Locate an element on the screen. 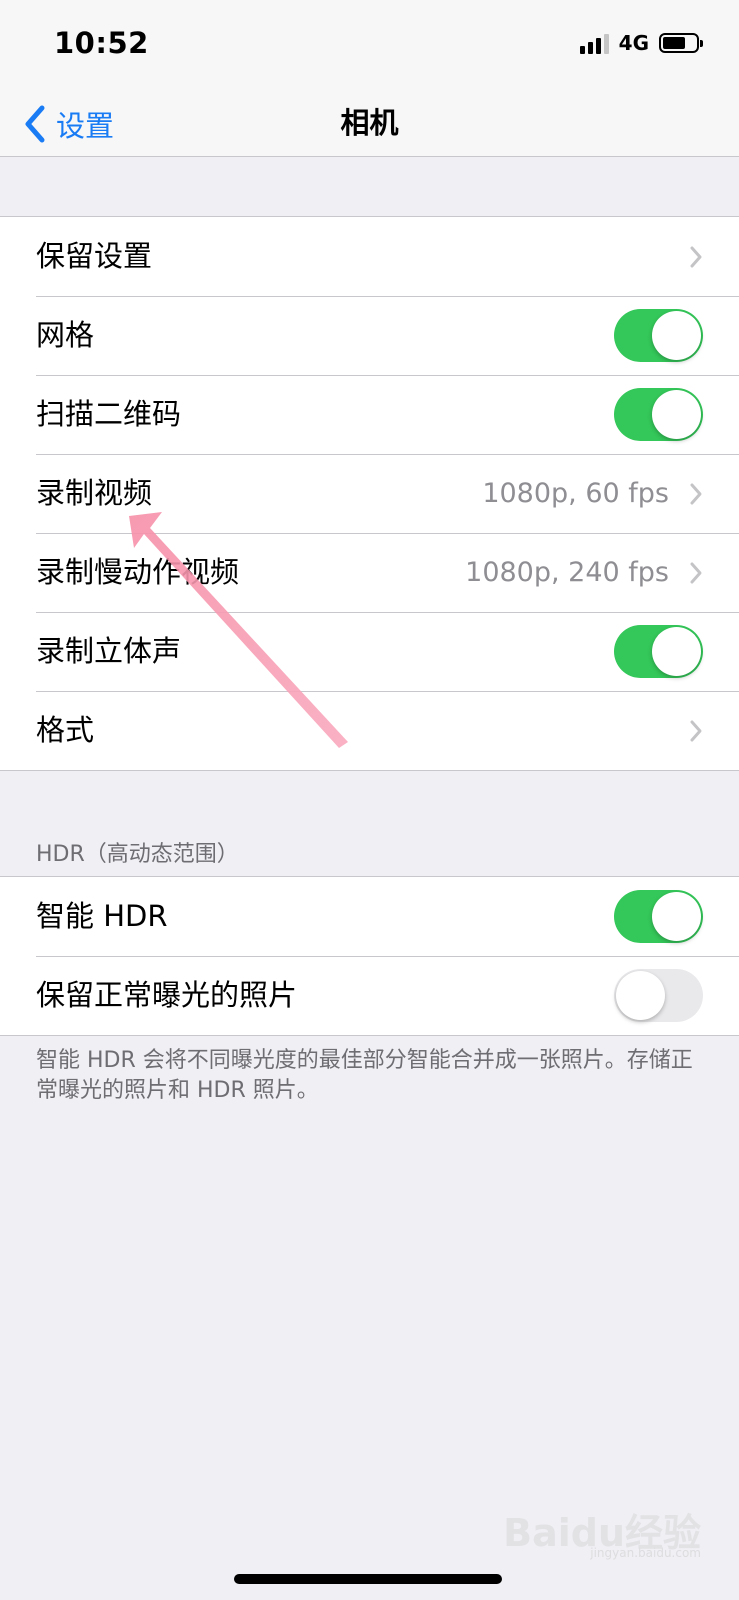 The image size is (739, 1600). keep-normal-photo-toggle is located at coordinates (658, 995).